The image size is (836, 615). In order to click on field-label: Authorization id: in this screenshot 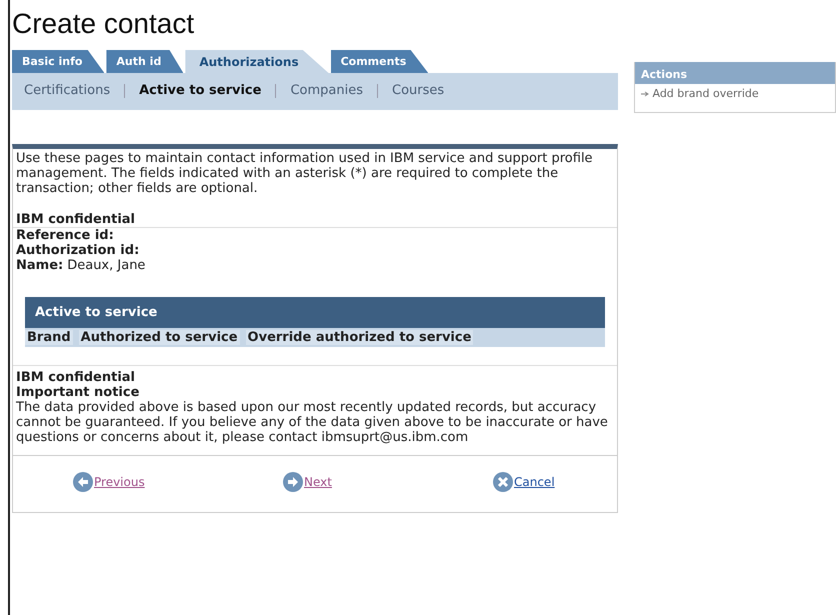, I will do `click(78, 250)`.